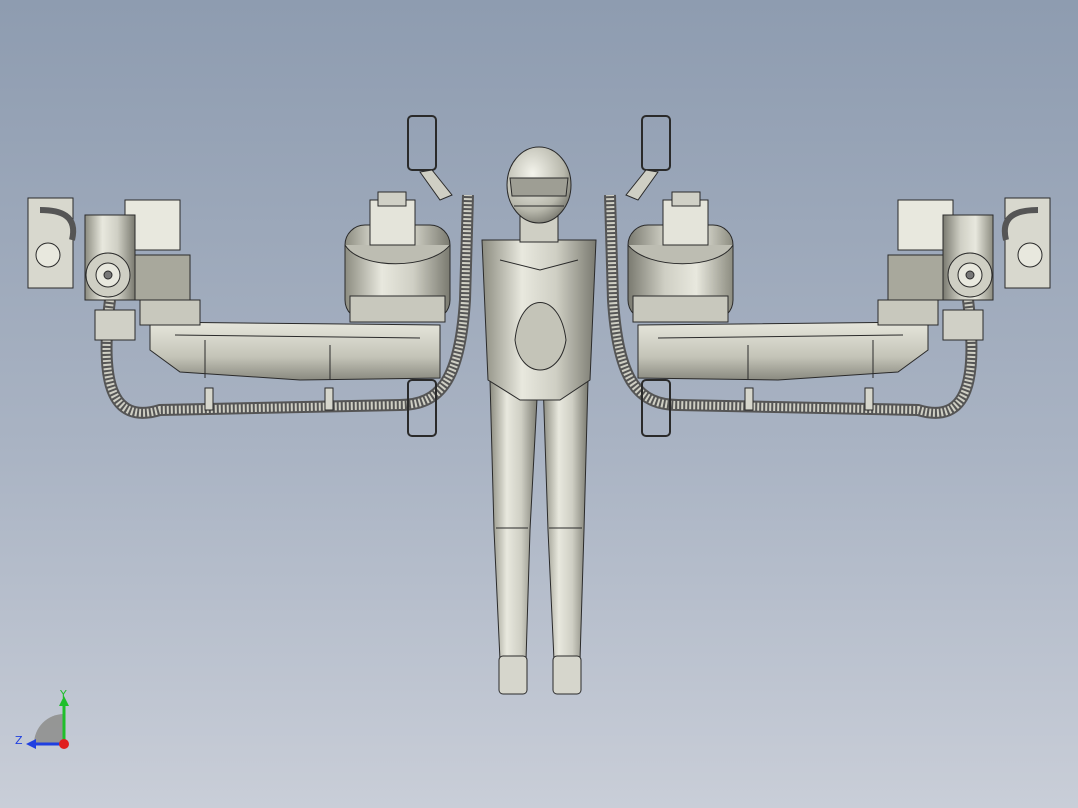 The image size is (1078, 808). What do you see at coordinates (539, 420) in the screenshot?
I see `mannequin-figure` at bounding box center [539, 420].